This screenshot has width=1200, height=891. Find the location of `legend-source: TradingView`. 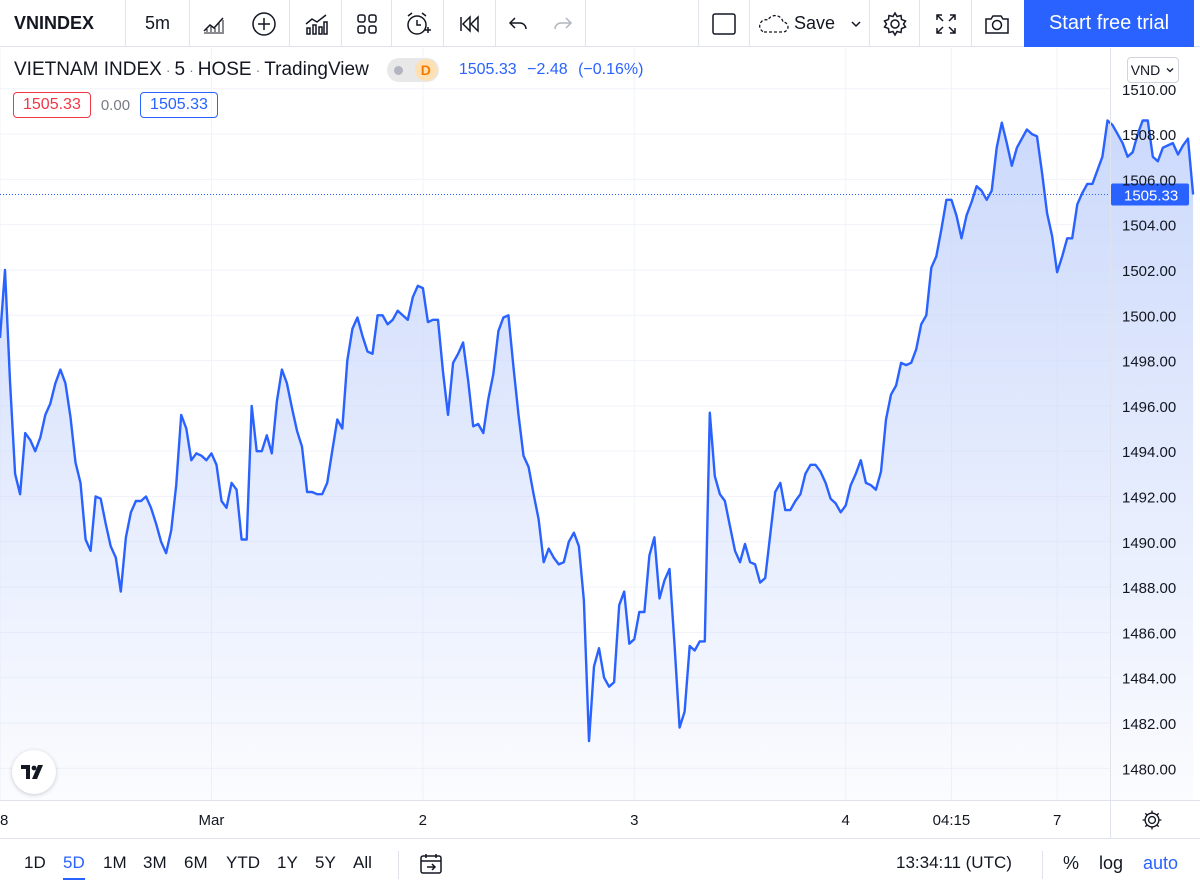

legend-source: TradingView is located at coordinates (316, 69).